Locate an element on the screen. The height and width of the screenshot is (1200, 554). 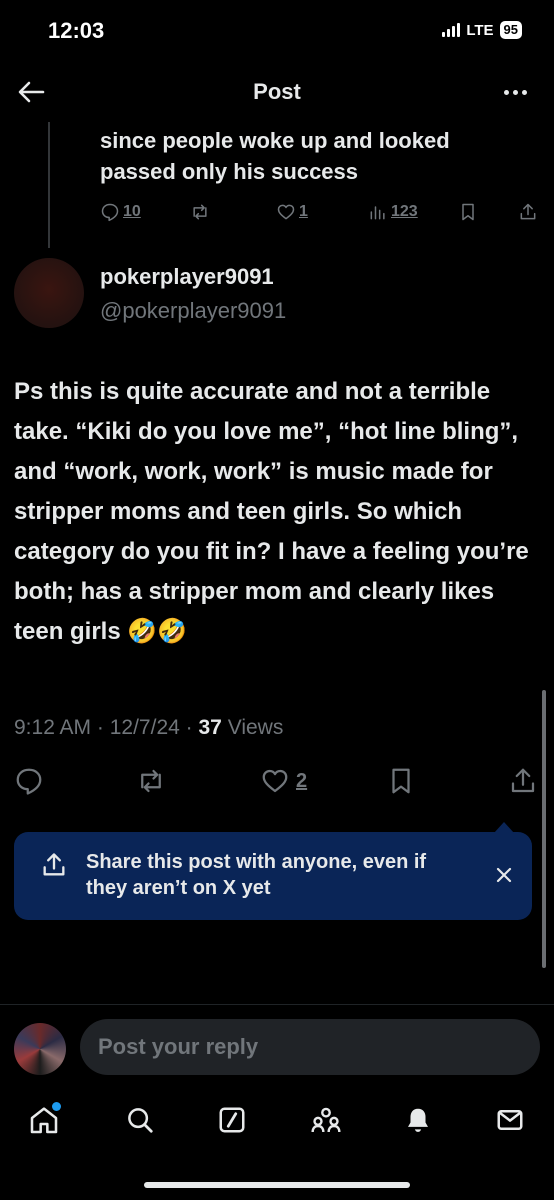
battery-icon: 95 is located at coordinates (510, 30).